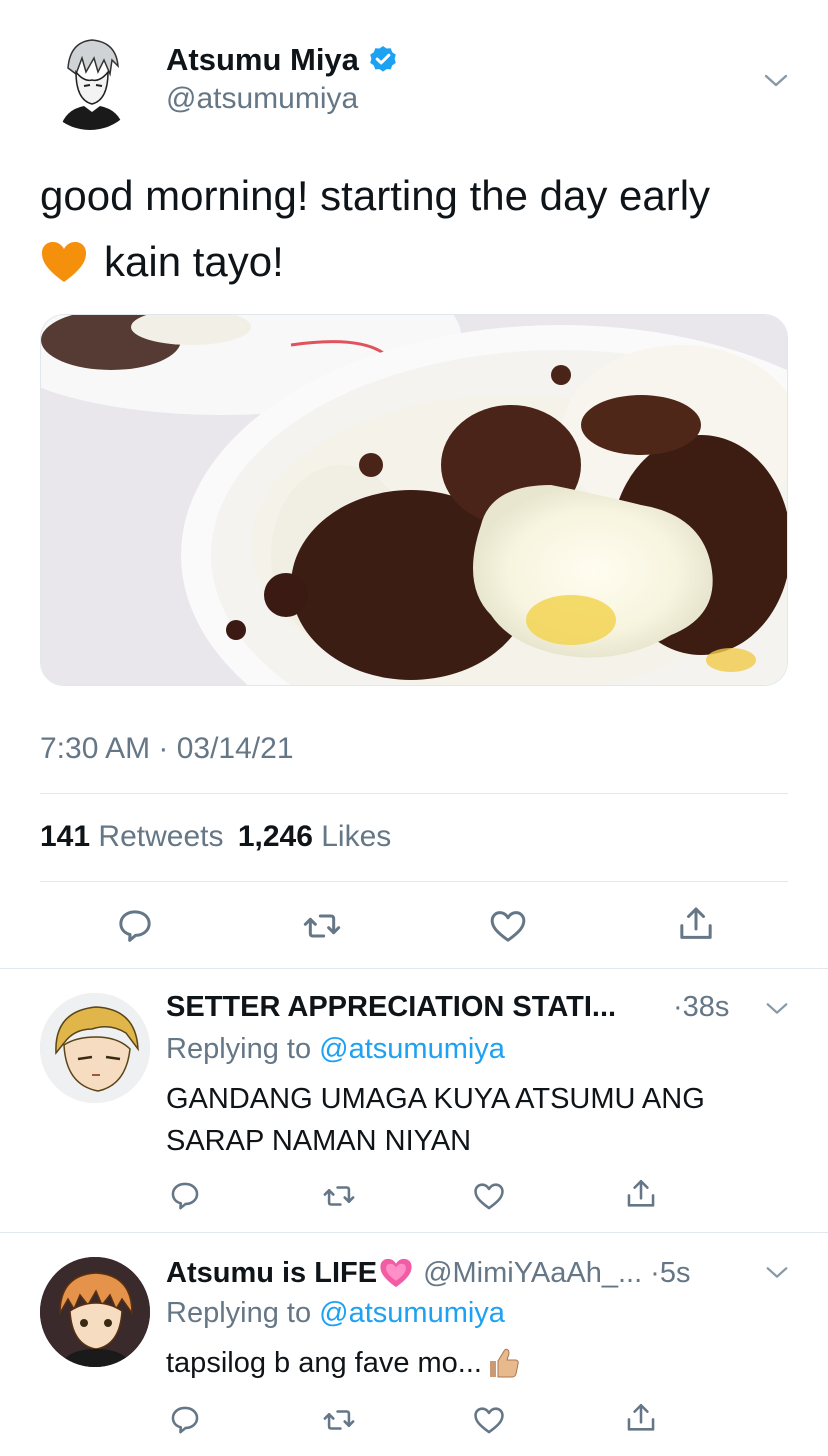  Describe the element at coordinates (314, 836) in the screenshot. I see `likes-stat: 1,246 Likes` at that location.